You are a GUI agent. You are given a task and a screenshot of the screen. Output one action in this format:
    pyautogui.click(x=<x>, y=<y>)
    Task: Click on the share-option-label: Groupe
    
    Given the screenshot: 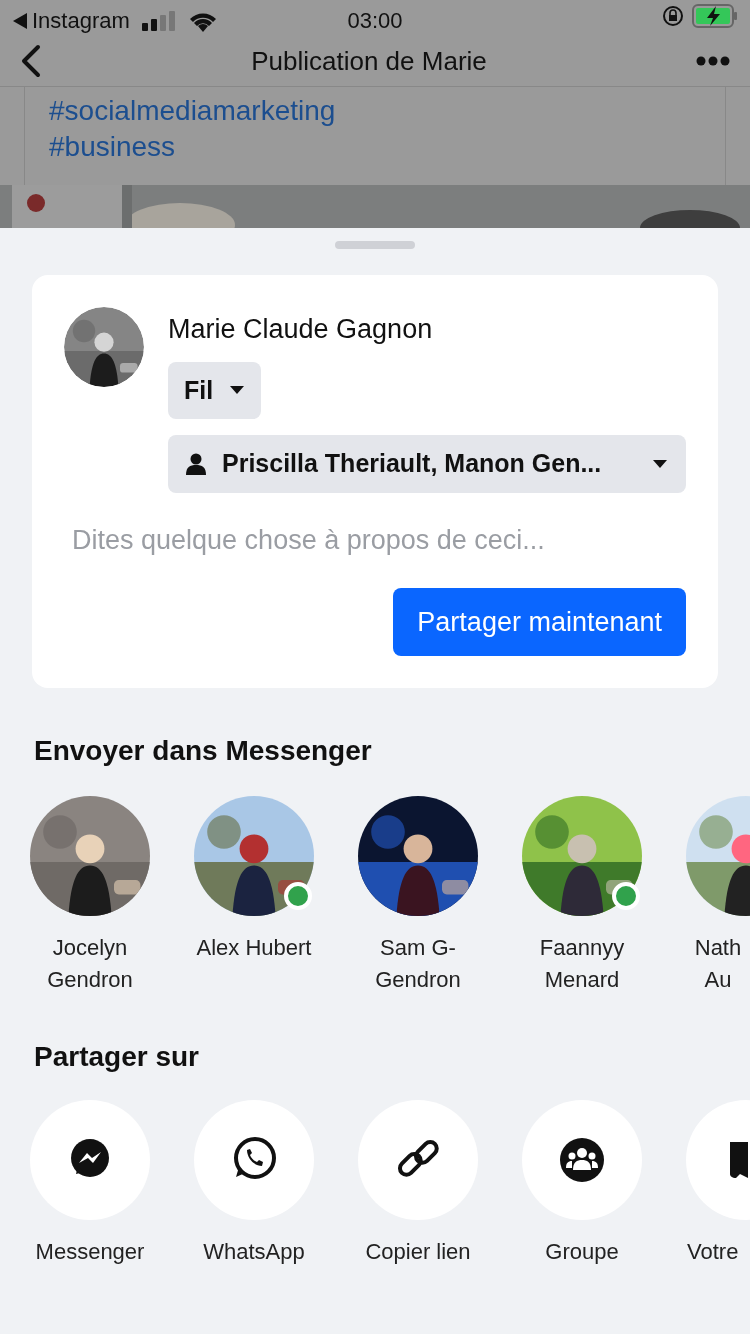 What is the action you would take?
    pyautogui.click(x=582, y=1252)
    